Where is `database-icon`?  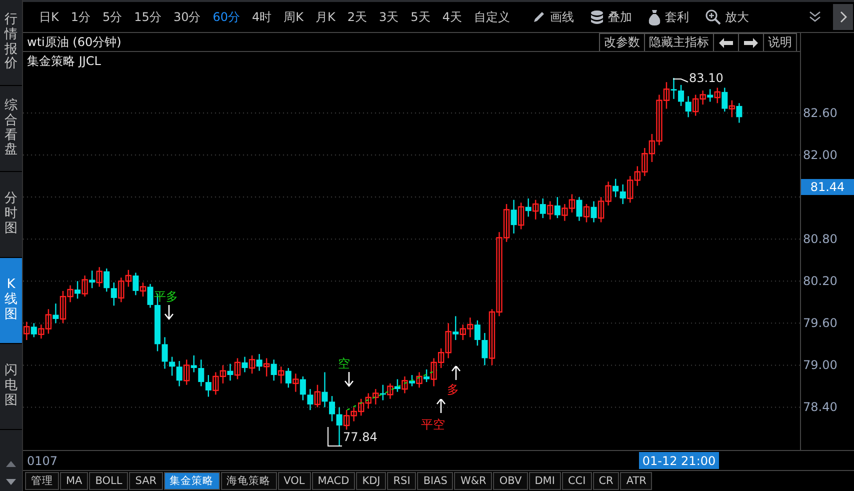 database-icon is located at coordinates (597, 17).